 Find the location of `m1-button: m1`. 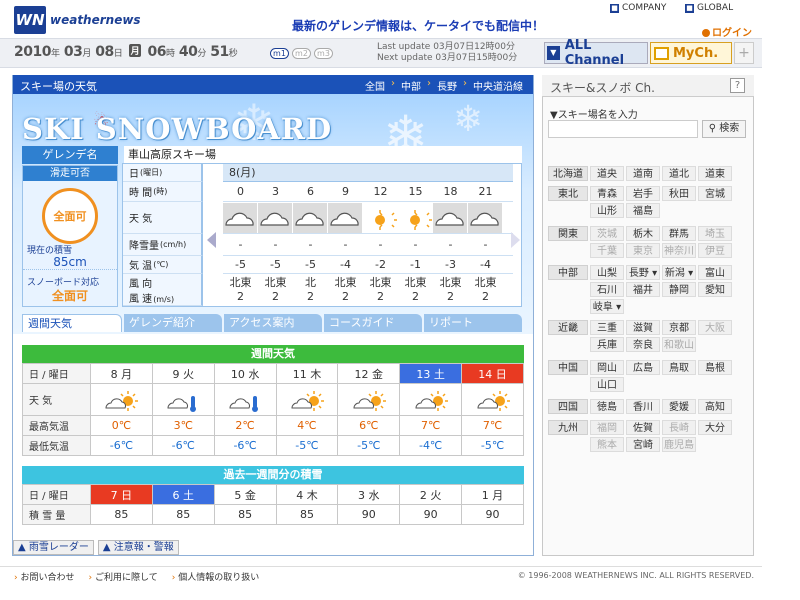

m1-button: m1 is located at coordinates (279, 53).